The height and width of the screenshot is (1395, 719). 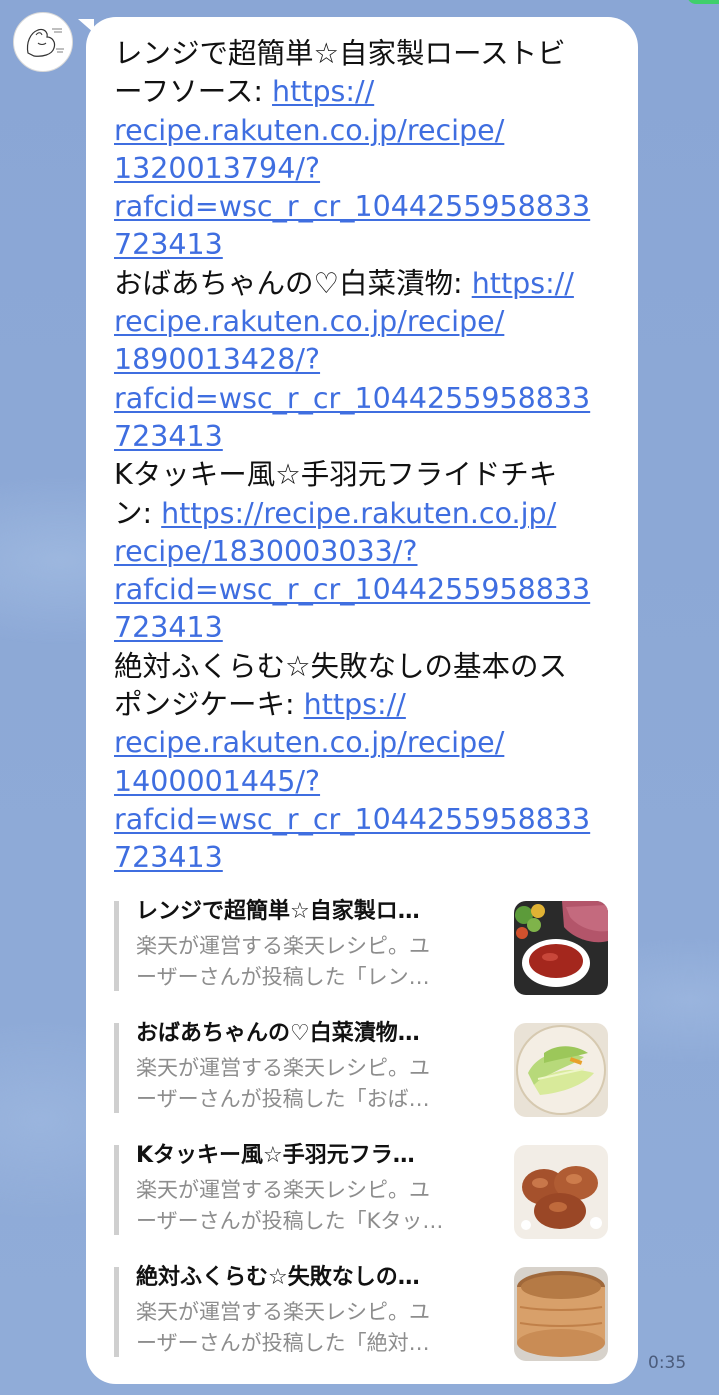 I want to click on status-indicator, so click(x=703, y=2).